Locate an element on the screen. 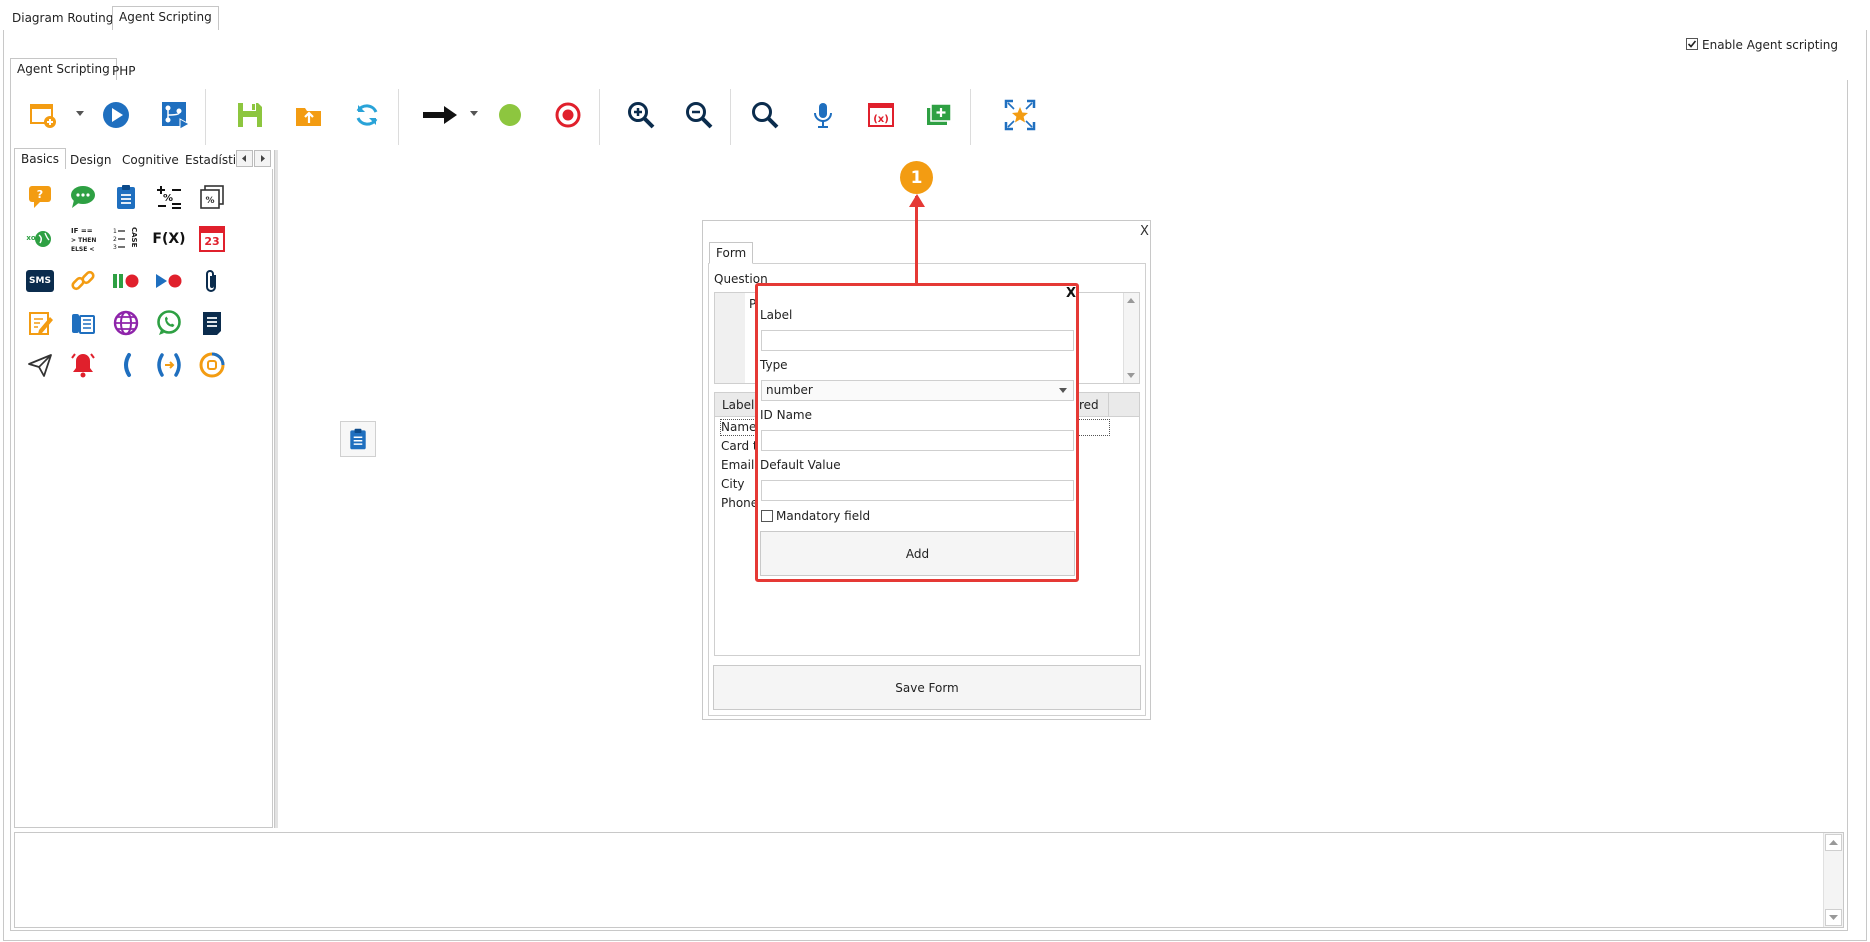 This screenshot has height=942, width=1870. flow-run-icon is located at coordinates (175, 115).